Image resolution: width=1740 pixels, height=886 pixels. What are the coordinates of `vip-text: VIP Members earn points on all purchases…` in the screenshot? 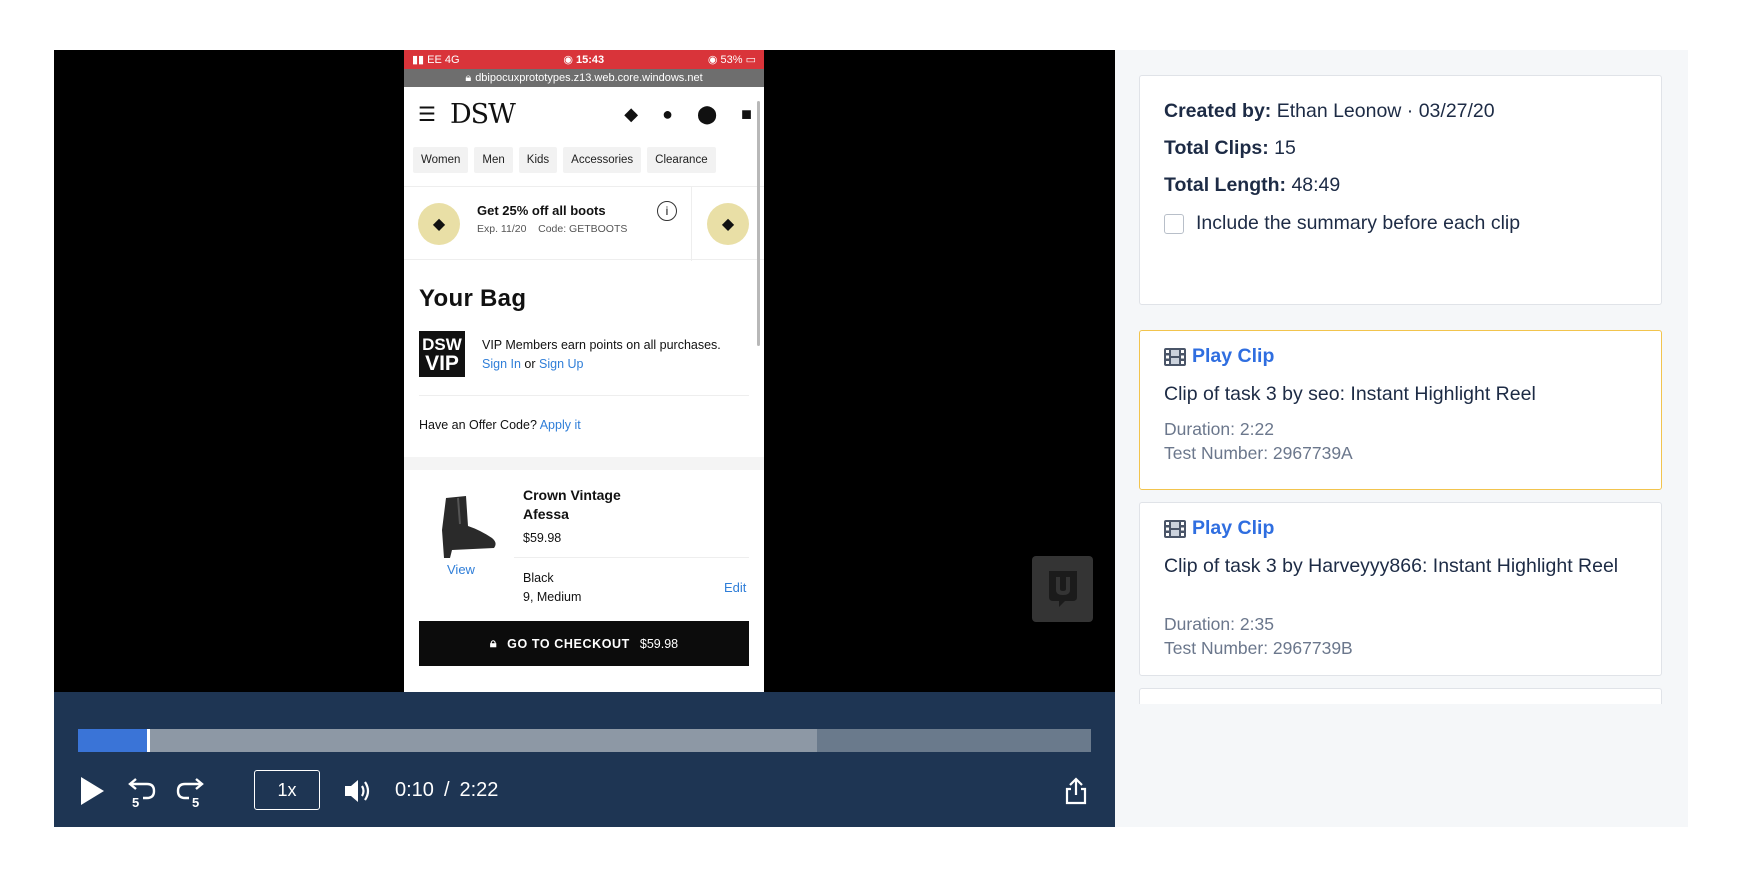 It's located at (601, 345).